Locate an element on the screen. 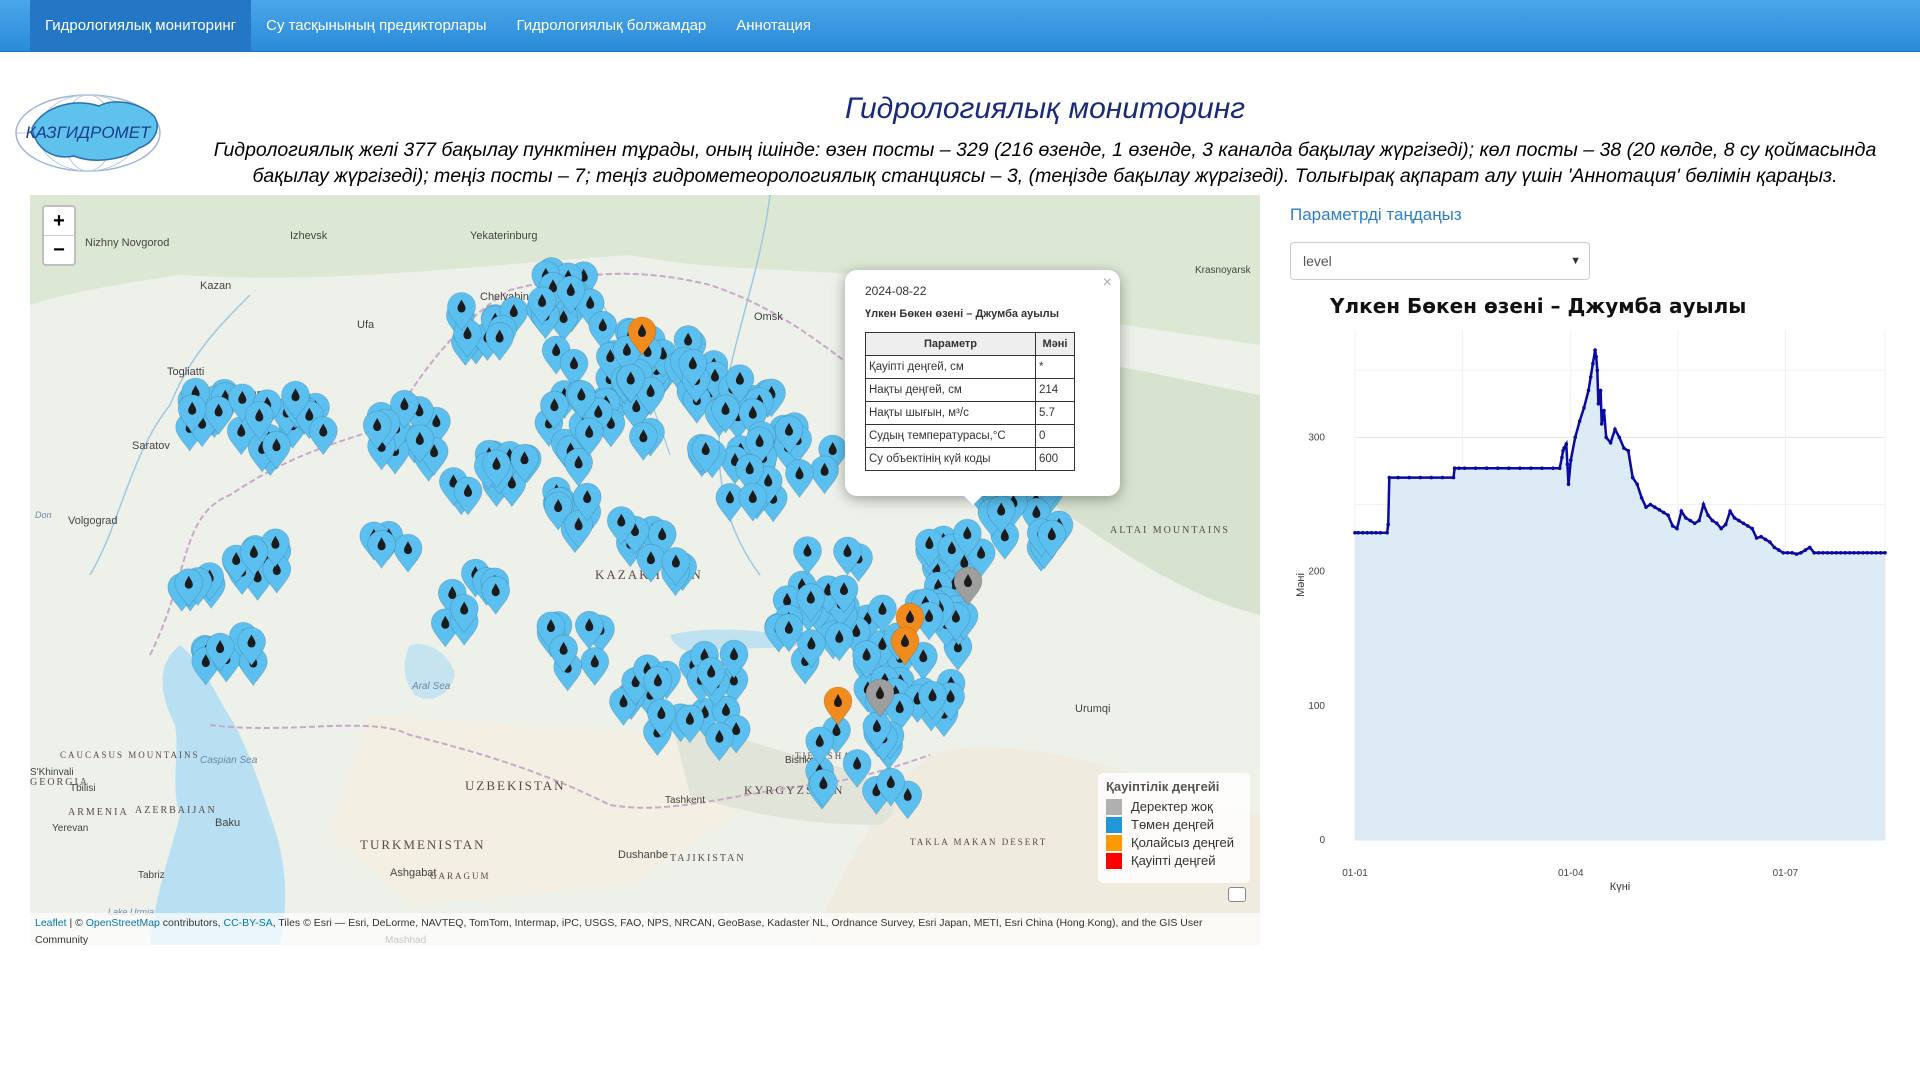 The image size is (1920, 1080). legend-swatch-gray is located at coordinates (1114, 807).